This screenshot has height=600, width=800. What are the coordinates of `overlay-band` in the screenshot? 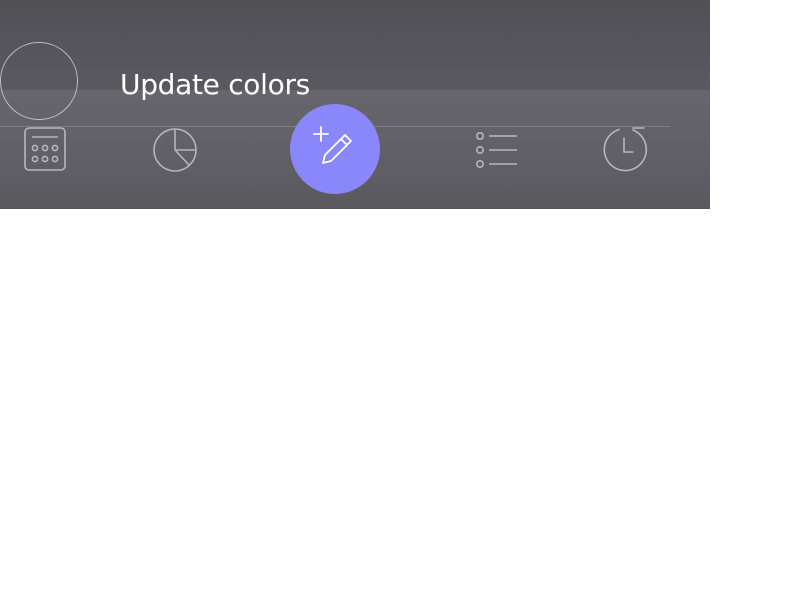 It's located at (355, 45).